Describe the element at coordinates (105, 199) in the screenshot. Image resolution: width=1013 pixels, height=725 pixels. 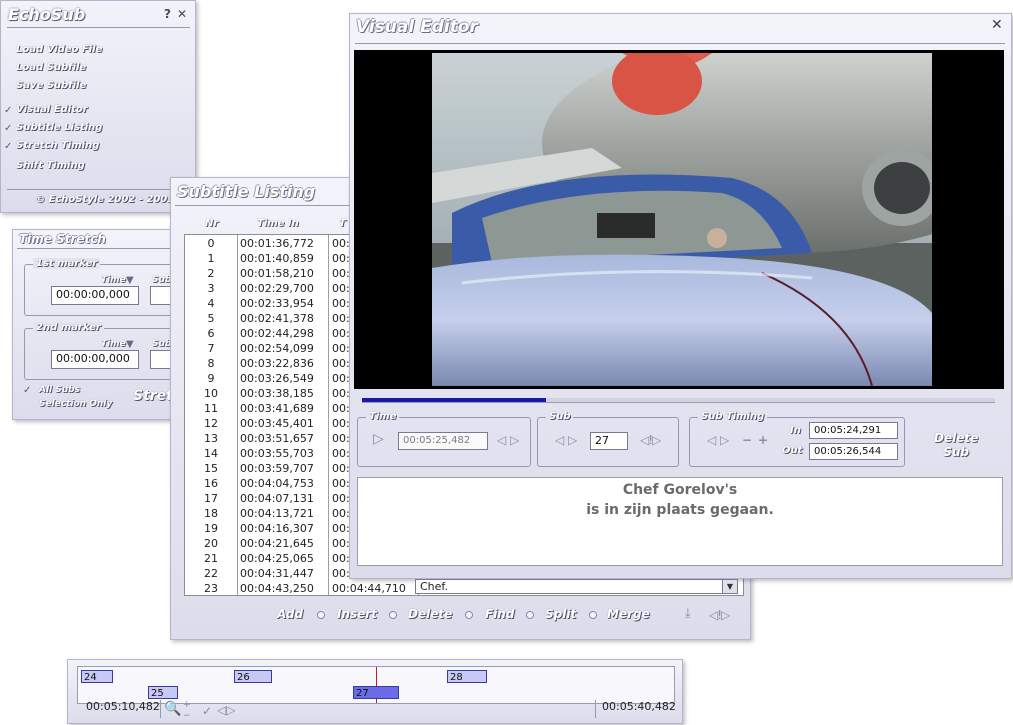
I see `copyright-text: © EchoStyle 2002 - 2003` at that location.